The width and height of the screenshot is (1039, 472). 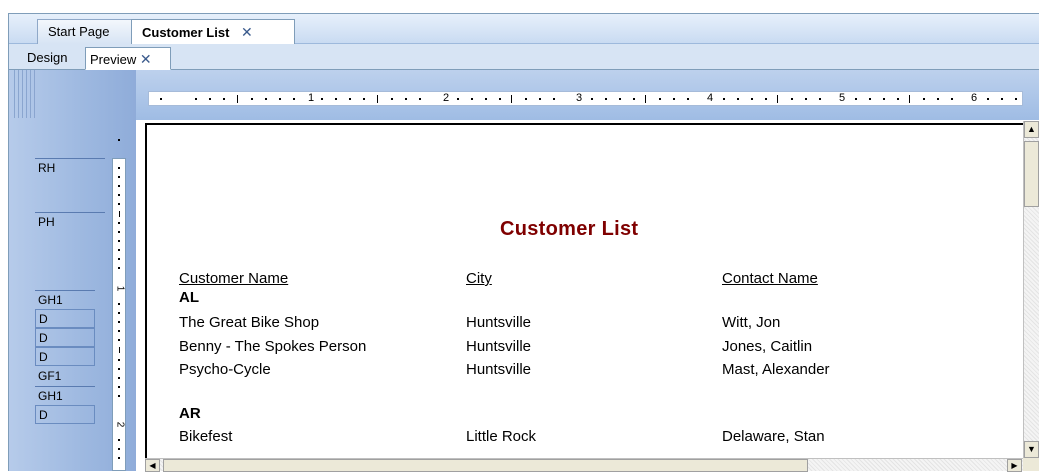 What do you see at coordinates (190, 413) in the screenshot?
I see `group-header-state: AR` at bounding box center [190, 413].